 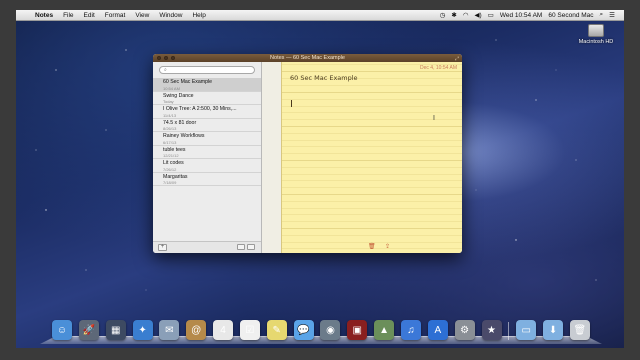 I want to click on view-toggle, so click(x=246, y=247).